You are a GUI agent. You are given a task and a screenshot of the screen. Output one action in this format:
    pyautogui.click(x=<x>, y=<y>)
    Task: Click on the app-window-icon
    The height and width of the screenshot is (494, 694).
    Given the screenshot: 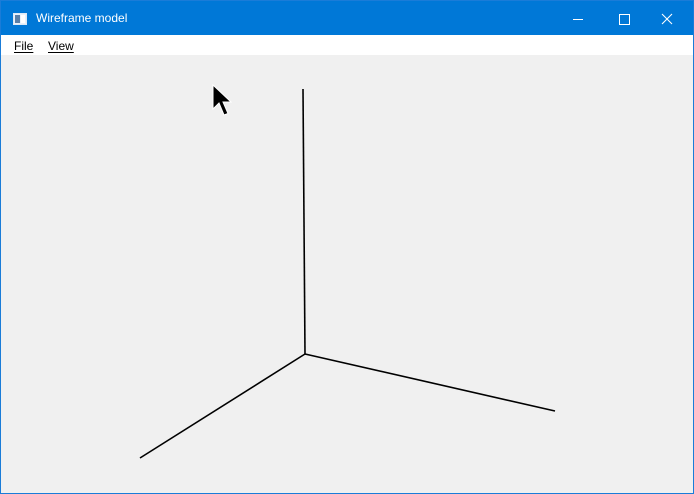 What is the action you would take?
    pyautogui.click(x=20, y=18)
    